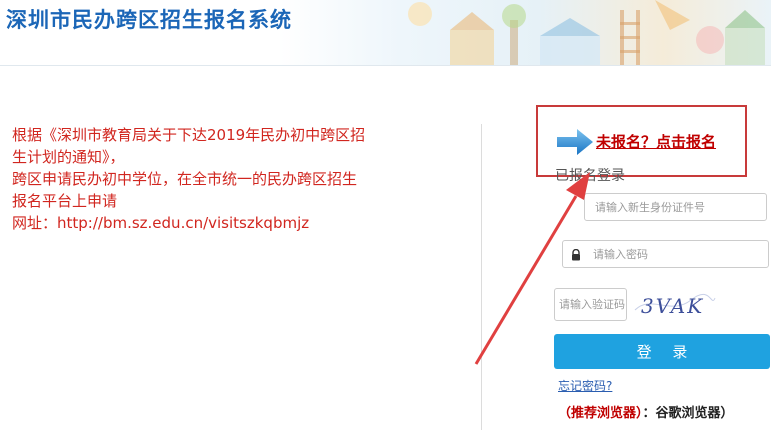  I want to click on lock-icon, so click(576, 255).